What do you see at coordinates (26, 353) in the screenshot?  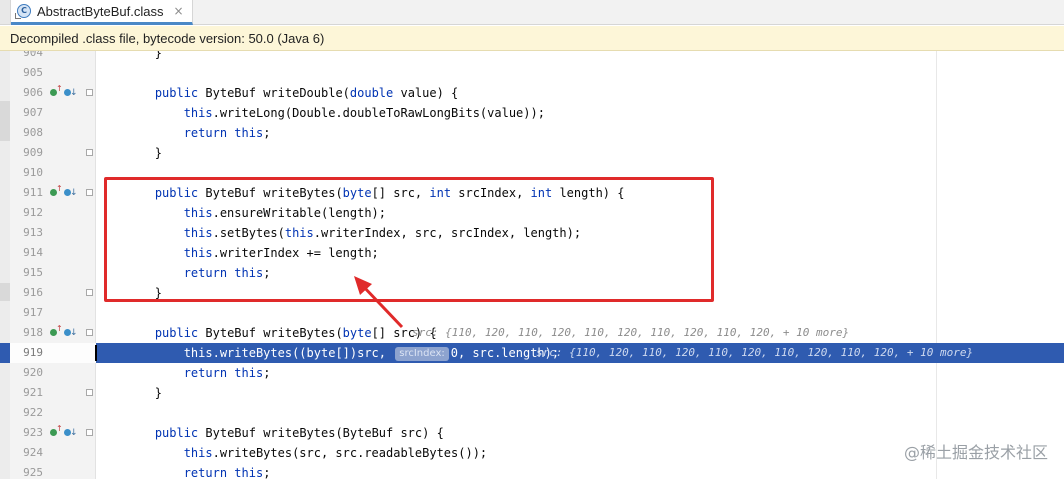 I see `line-number: 919` at bounding box center [26, 353].